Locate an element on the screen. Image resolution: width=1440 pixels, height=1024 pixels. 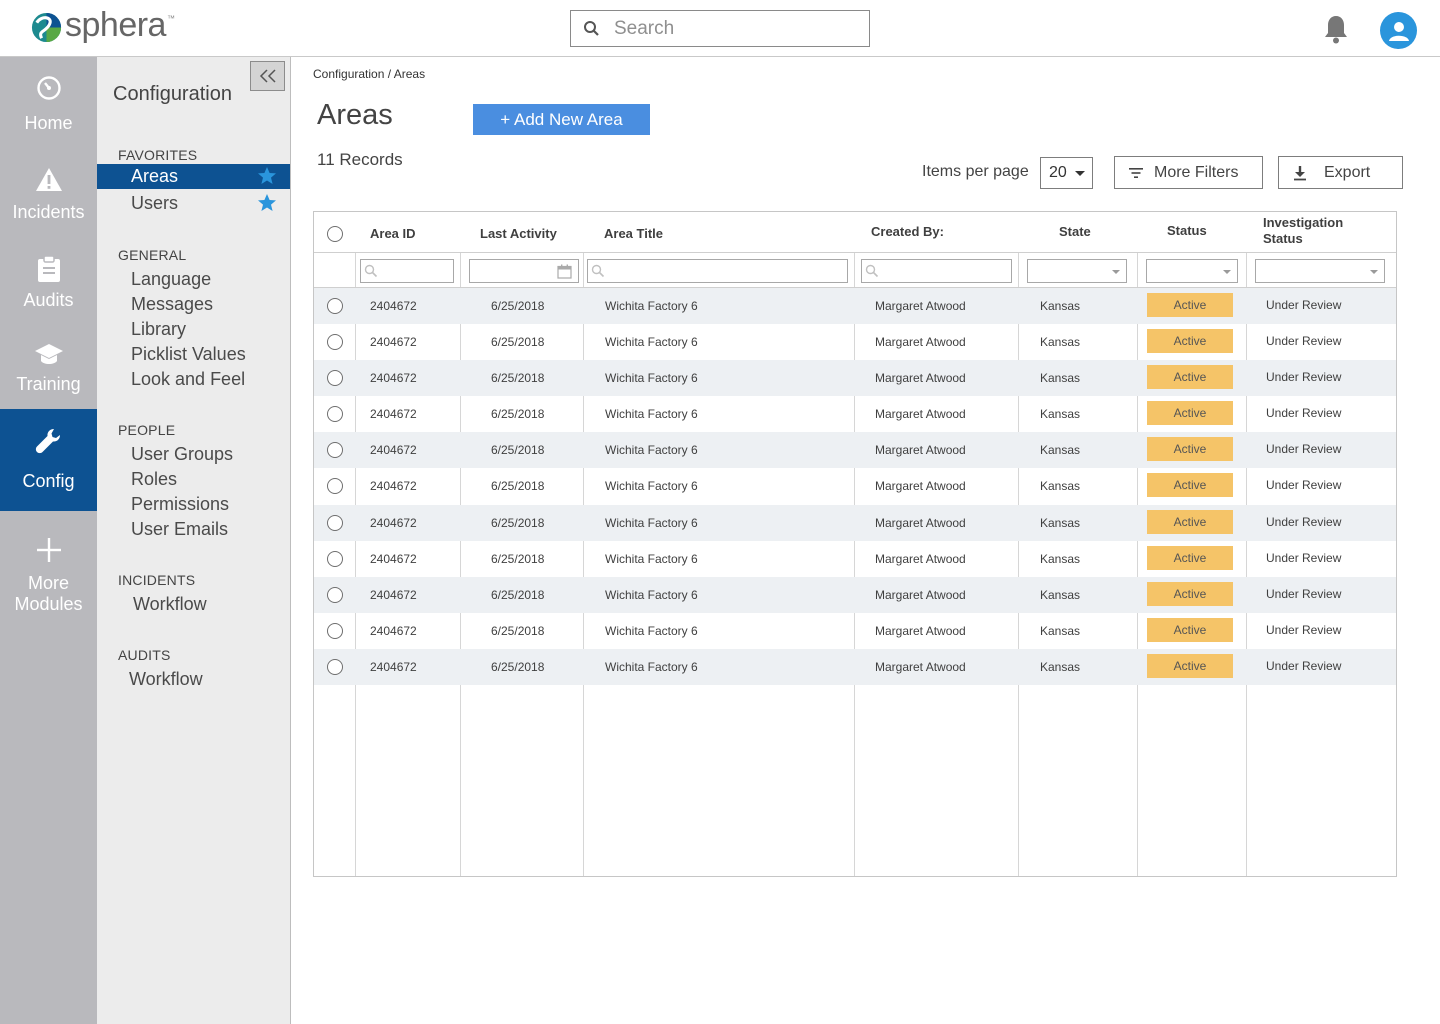
sidebar-item-label: Workflow is located at coordinates (166, 679).